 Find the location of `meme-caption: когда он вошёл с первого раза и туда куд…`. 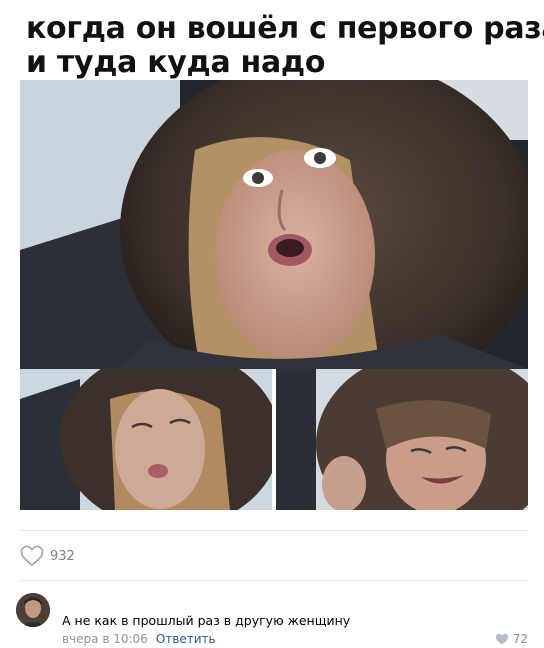

meme-caption: когда он вошёл с первого раза и туда куд… is located at coordinates (282, 43).